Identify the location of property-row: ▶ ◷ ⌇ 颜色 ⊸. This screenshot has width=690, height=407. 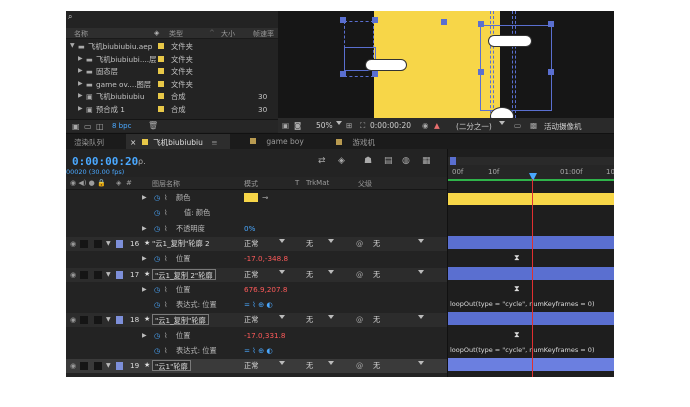
(256, 198).